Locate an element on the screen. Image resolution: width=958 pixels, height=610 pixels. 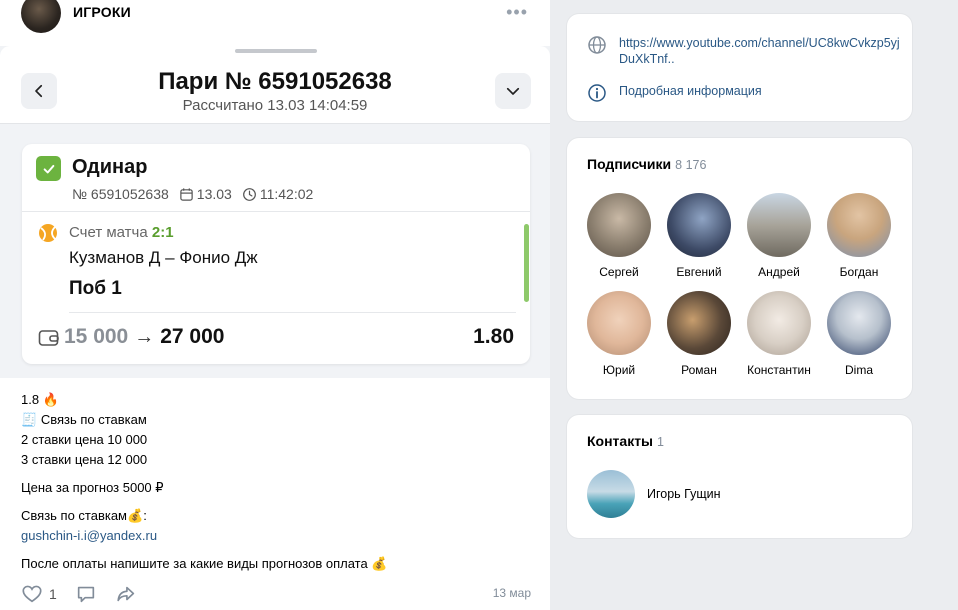
market-label: Счет матча 2:1 is located at coordinates (121, 232).